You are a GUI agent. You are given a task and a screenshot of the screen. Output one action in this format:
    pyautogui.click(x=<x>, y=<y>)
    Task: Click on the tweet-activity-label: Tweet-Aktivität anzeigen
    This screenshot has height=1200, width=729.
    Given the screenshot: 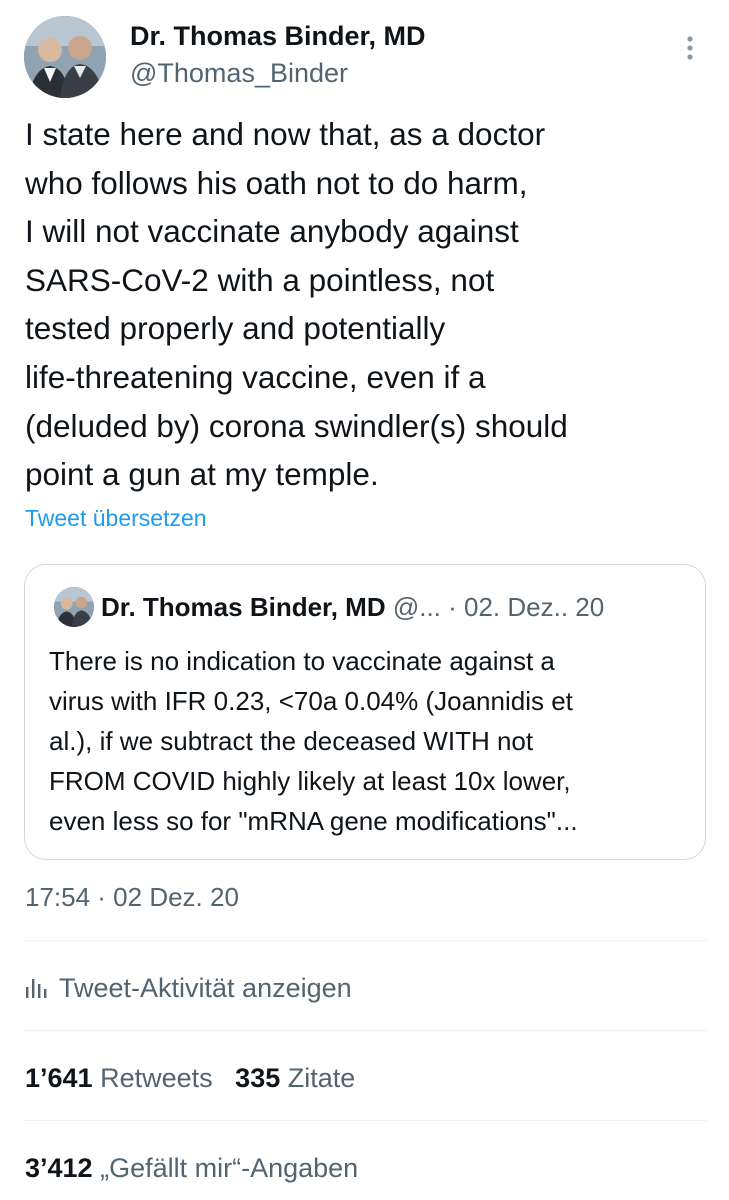 What is the action you would take?
    pyautogui.click(x=205, y=988)
    